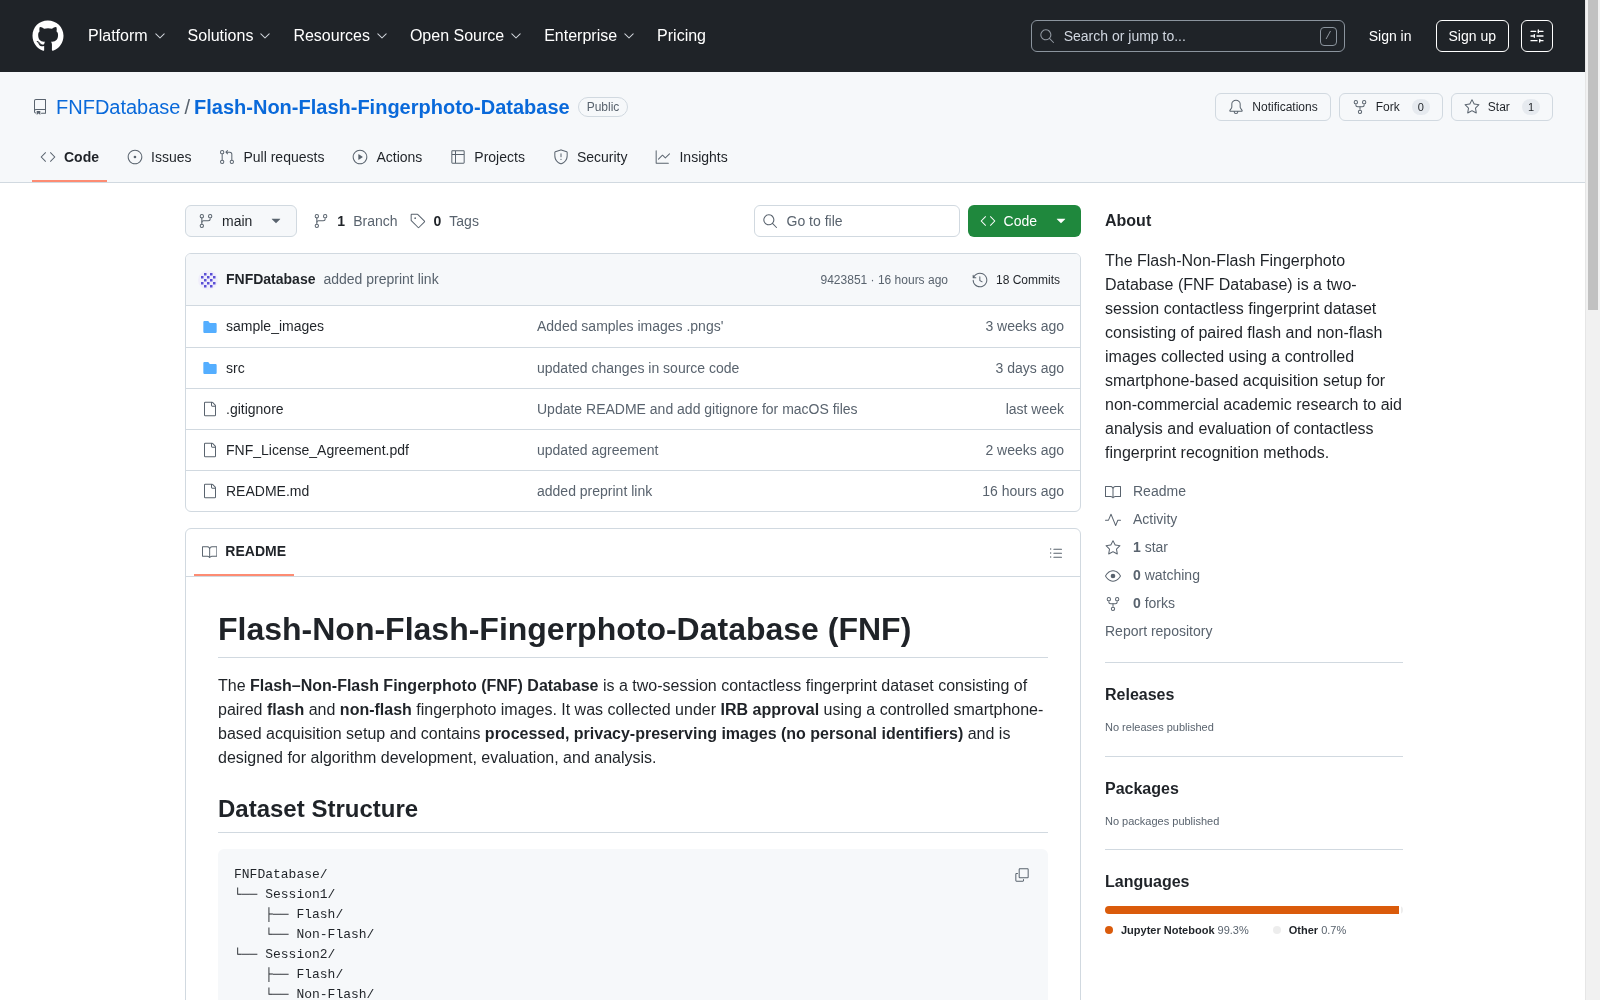 The height and width of the screenshot is (1000, 1600). I want to click on sign-in-link: Sign in, so click(1390, 36).